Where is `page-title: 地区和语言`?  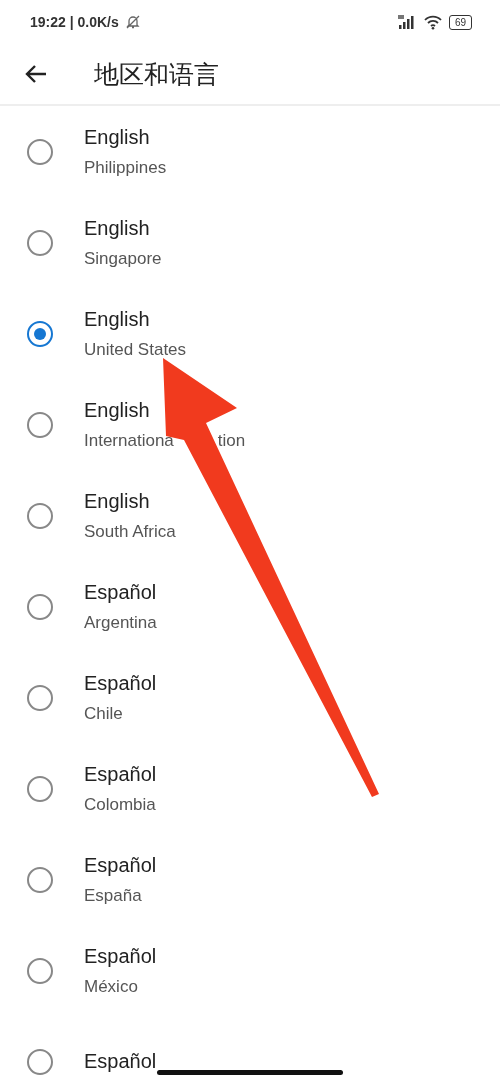 page-title: 地区和语言 is located at coordinates (156, 74).